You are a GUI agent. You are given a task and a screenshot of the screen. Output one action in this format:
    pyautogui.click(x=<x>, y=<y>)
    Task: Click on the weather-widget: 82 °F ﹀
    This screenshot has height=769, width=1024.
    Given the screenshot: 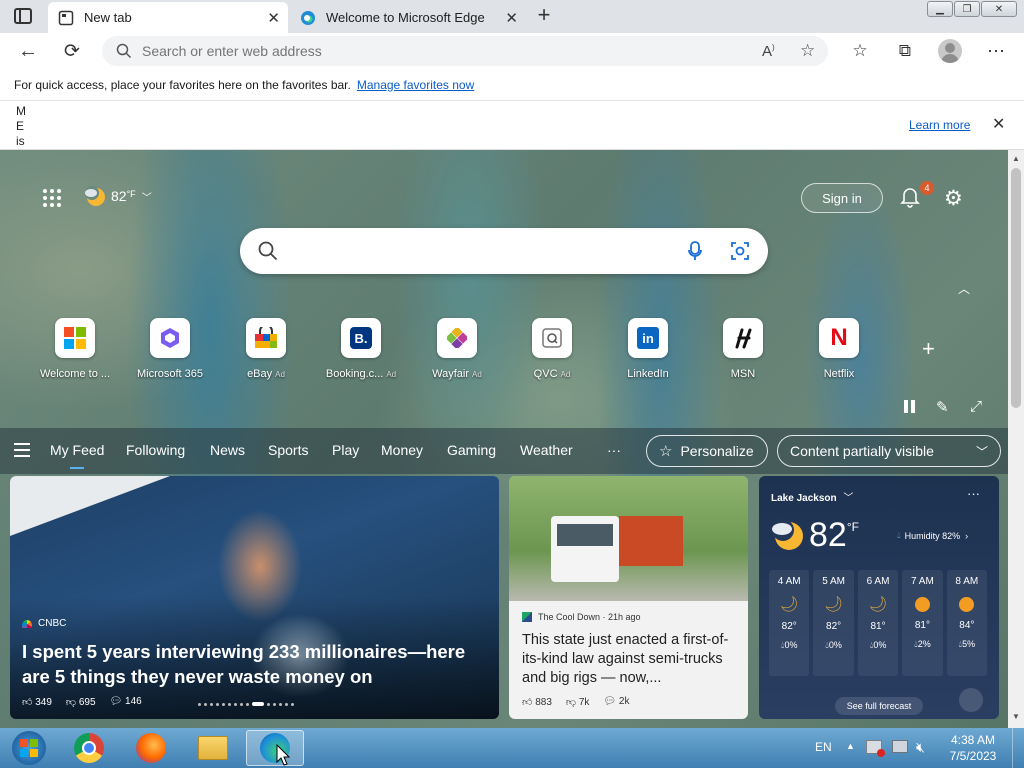 What is the action you would take?
    pyautogui.click(x=118, y=196)
    